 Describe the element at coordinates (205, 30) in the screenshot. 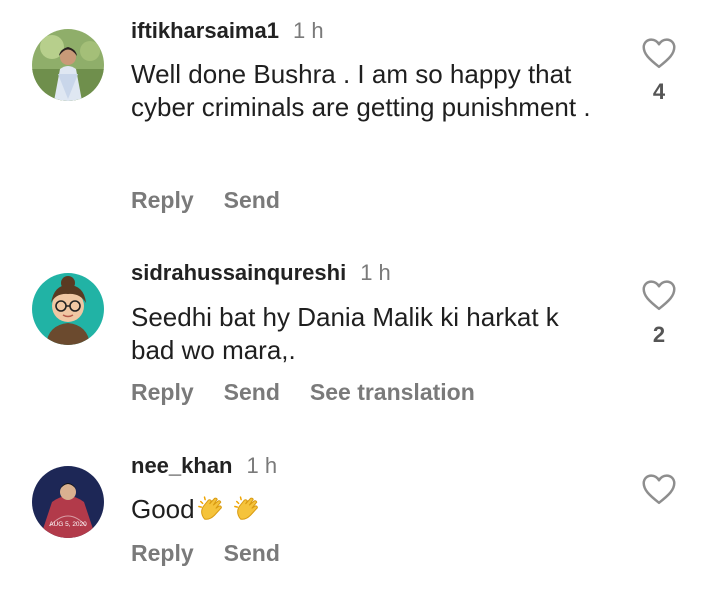

I see `comment-username: iftikharsaima1` at that location.